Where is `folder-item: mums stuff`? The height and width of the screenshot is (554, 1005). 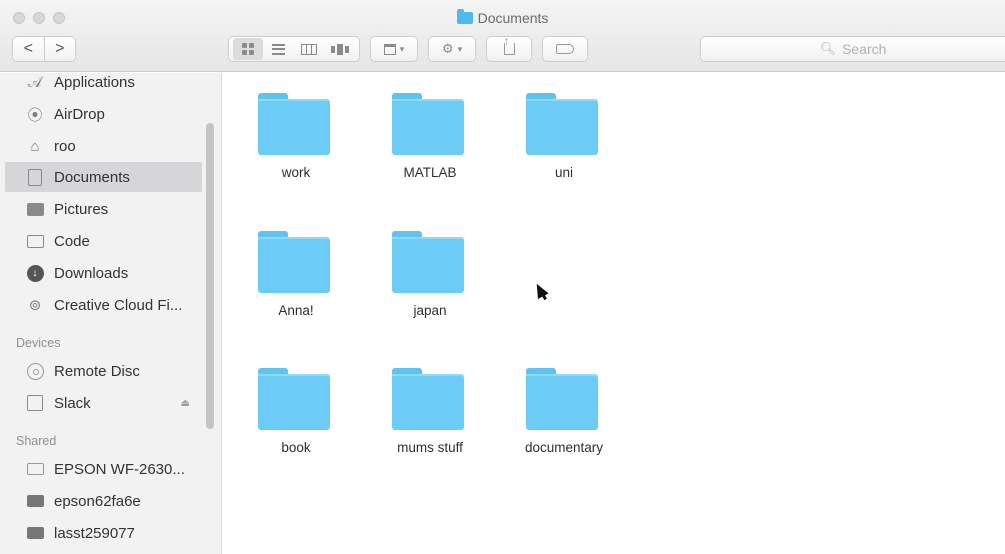
folder-item: mums stuff is located at coordinates (425, 409).